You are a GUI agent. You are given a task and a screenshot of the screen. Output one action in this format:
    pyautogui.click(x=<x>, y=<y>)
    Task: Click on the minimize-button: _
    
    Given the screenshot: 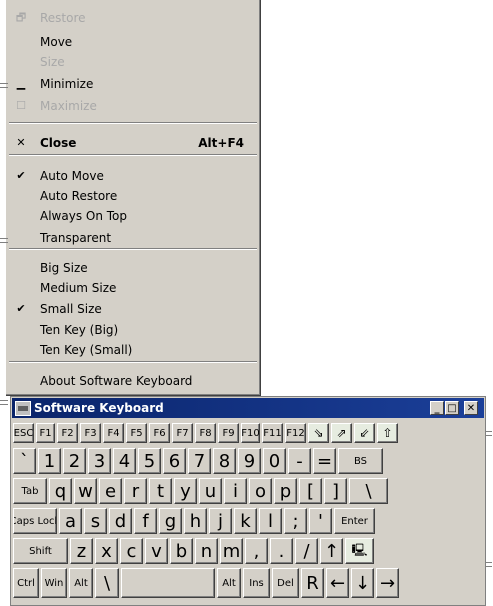 What is the action you would take?
    pyautogui.click(x=437, y=408)
    